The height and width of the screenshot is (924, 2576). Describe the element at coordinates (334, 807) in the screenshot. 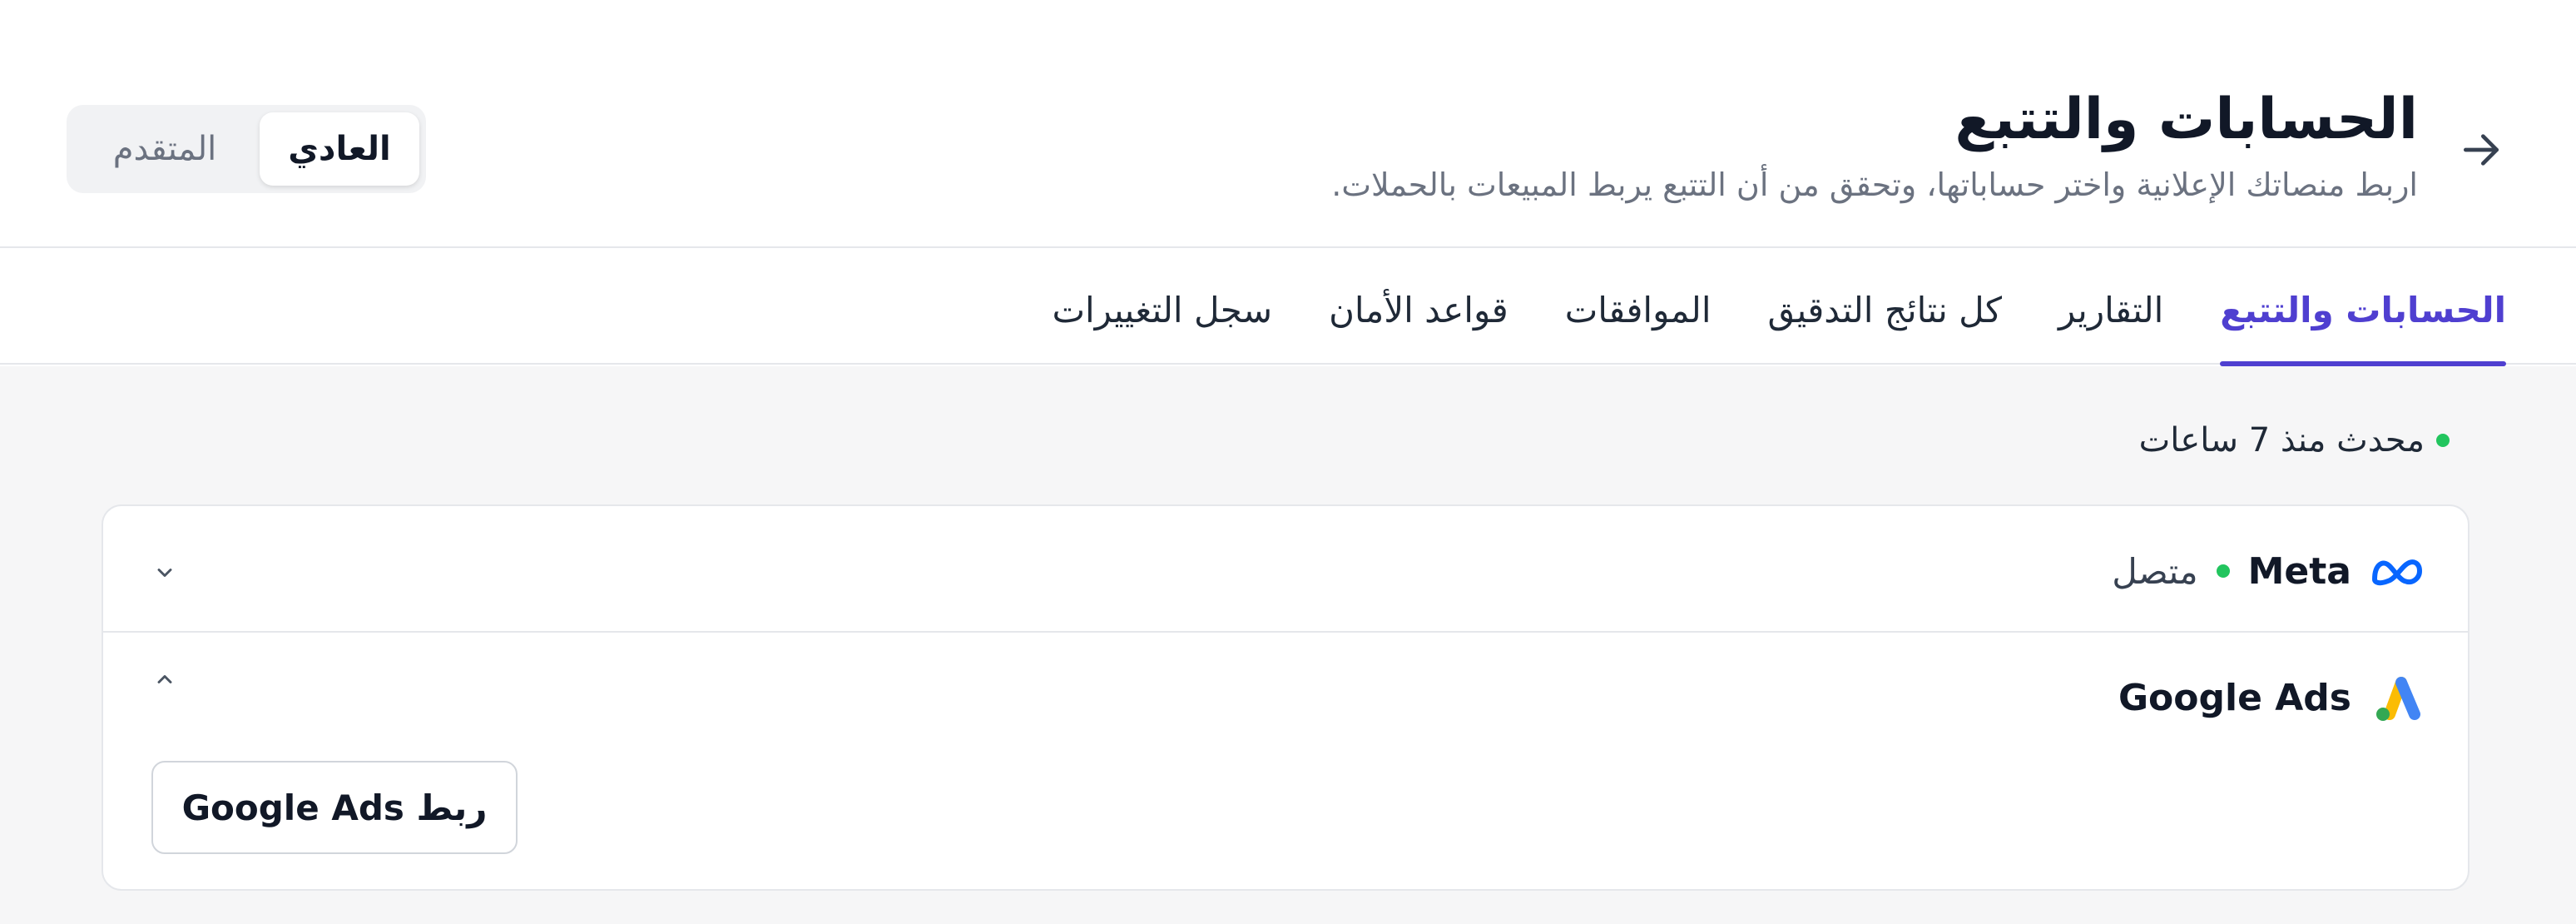

I see `connect-google-ads-button: ربط Google Ads` at that location.